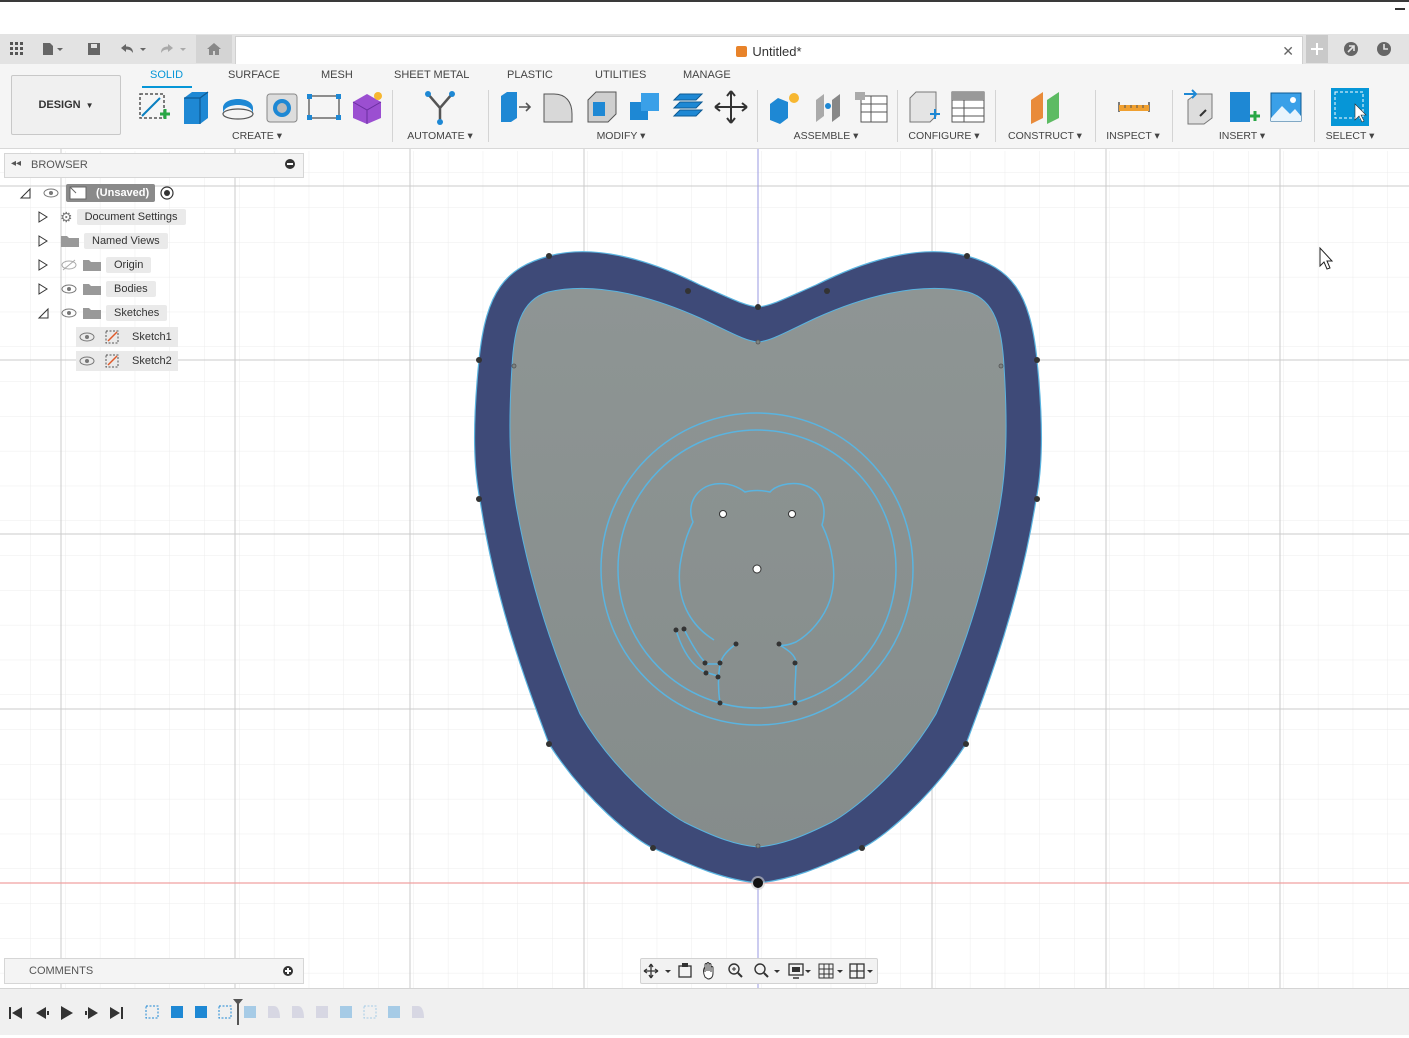 The width and height of the screenshot is (1409, 1038). I want to click on minimize-icon, so click(1400, 9).